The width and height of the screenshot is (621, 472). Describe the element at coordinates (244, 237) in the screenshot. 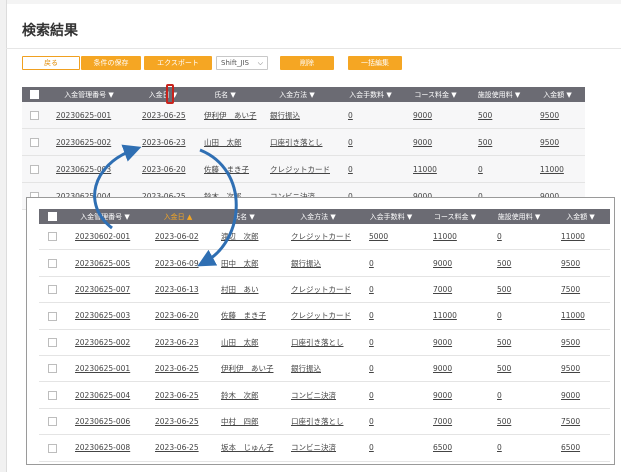

I see `table-cell: 渡辺 次郎` at that location.